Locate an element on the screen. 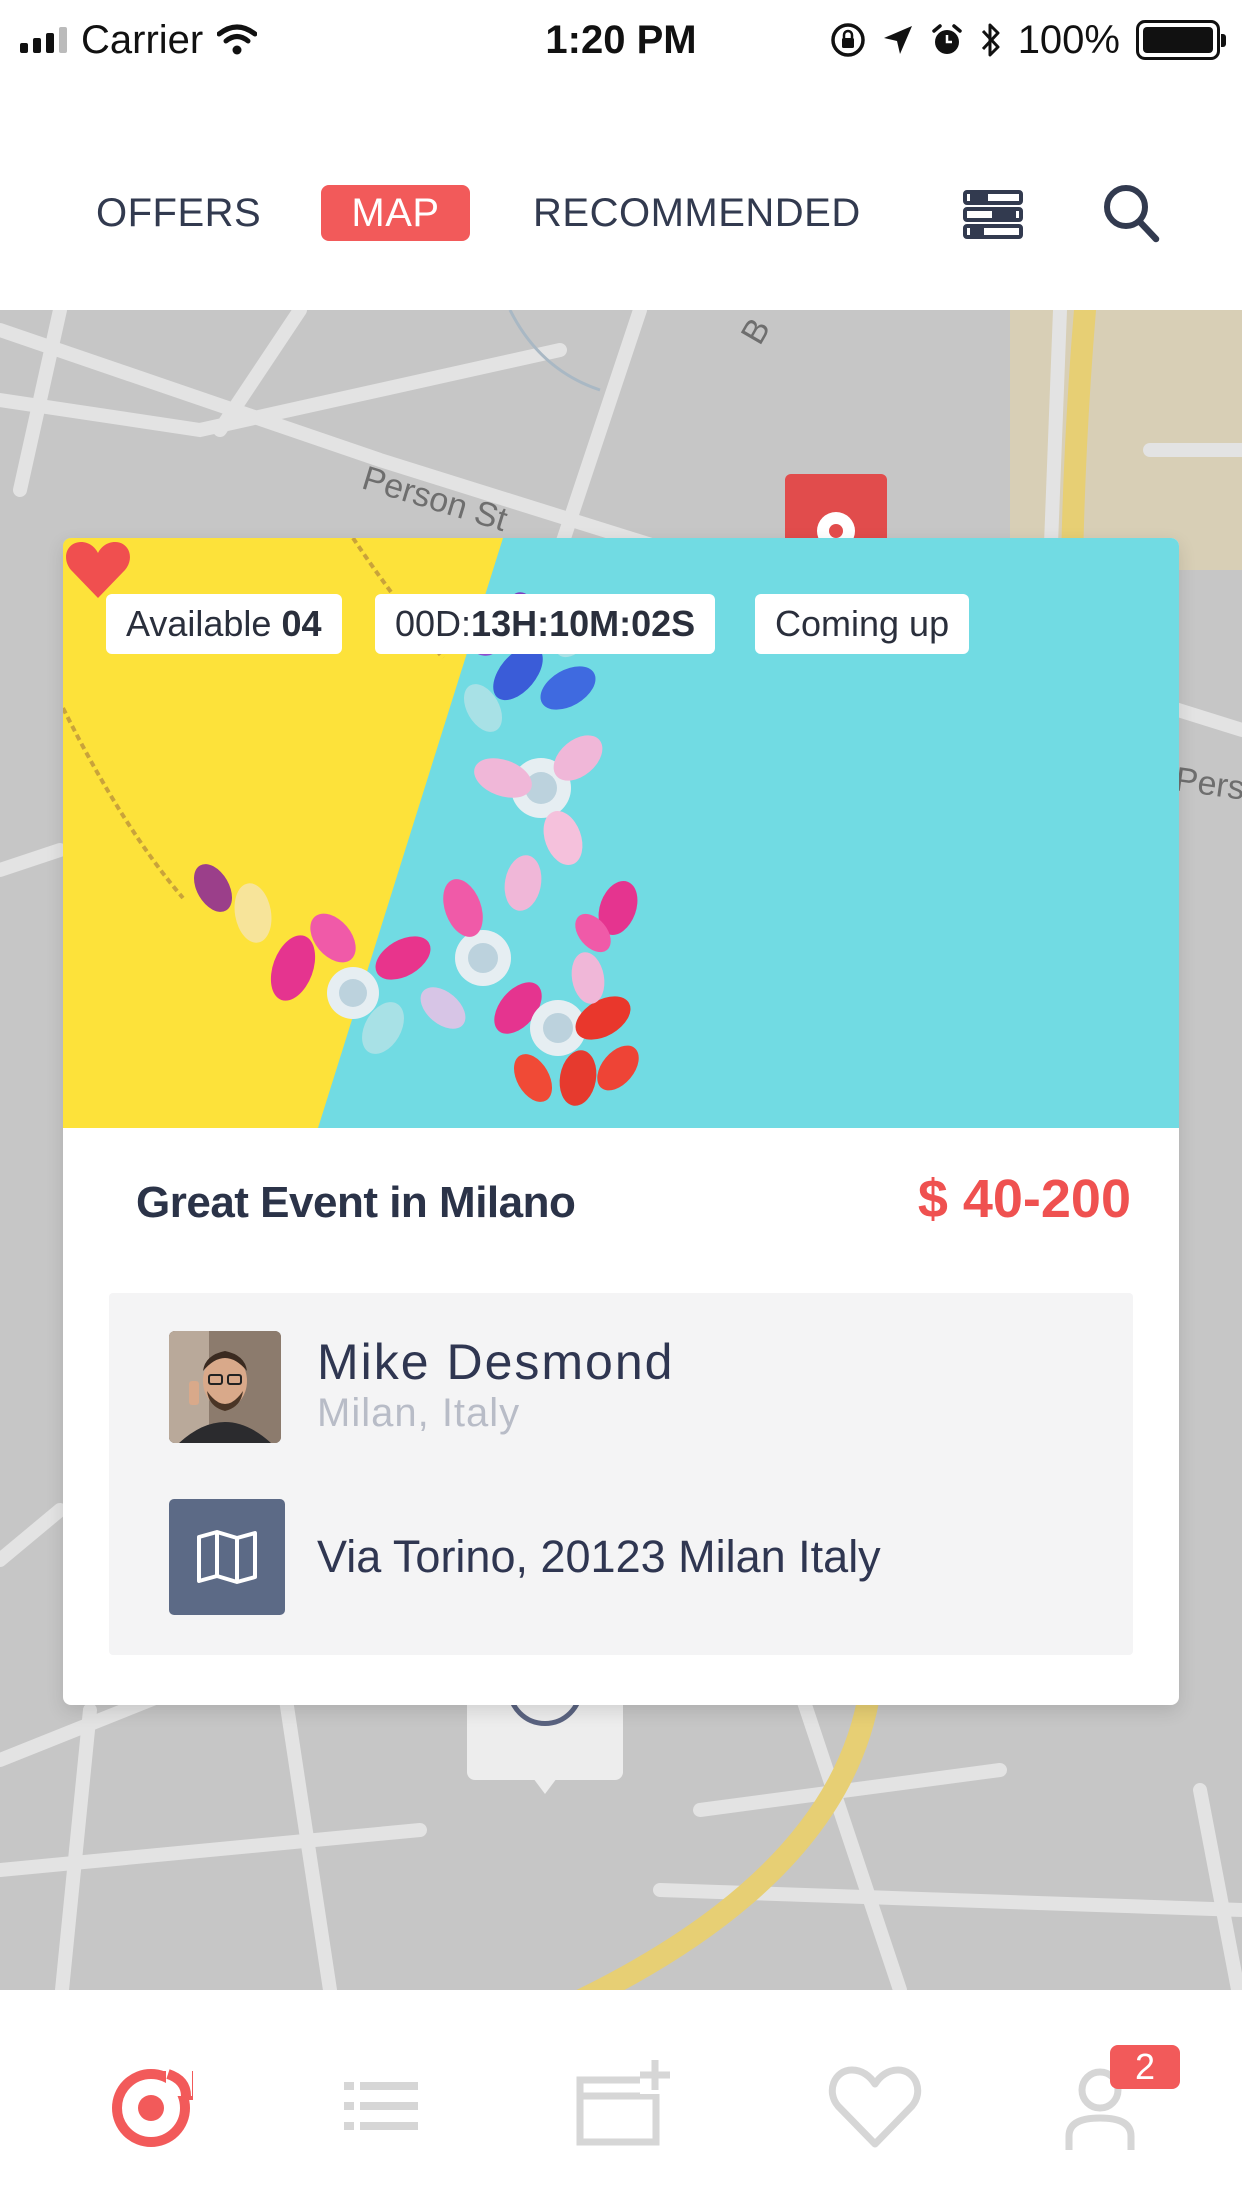 This screenshot has height=2209, width=1242. tab-recommended: RECOMMENDED is located at coordinates (697, 213).